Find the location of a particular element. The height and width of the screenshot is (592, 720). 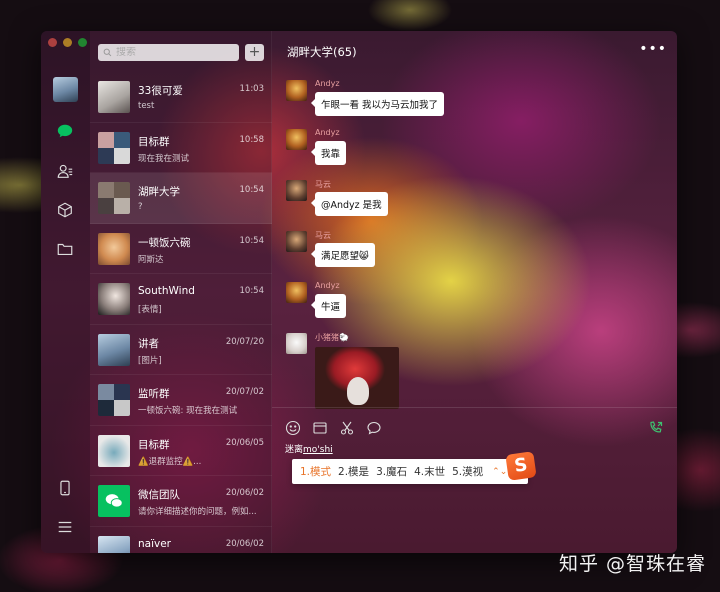

screenshot-icon is located at coordinates (347, 428).